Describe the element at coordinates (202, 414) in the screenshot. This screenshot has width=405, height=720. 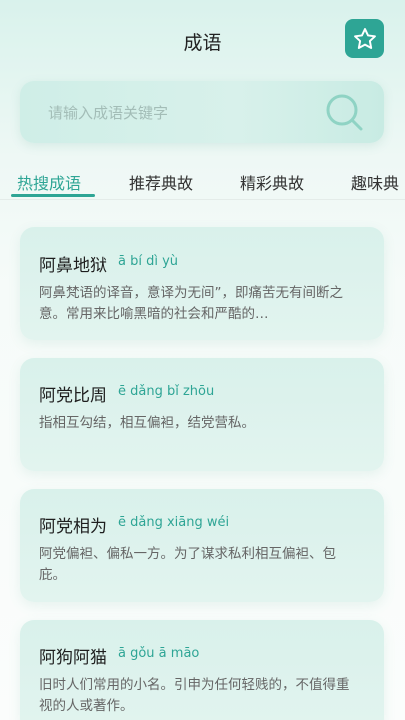
I see `idiom-card: 阿党比周 ē dǎng bǐ zhōu 指相互勾结，相互偏袒，结党营私。` at that location.